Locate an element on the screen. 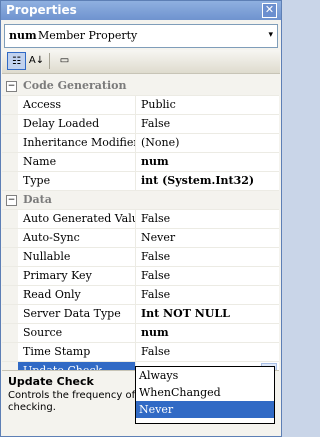 The image size is (320, 437). property-row: Nullable False is located at coordinates (140, 257).